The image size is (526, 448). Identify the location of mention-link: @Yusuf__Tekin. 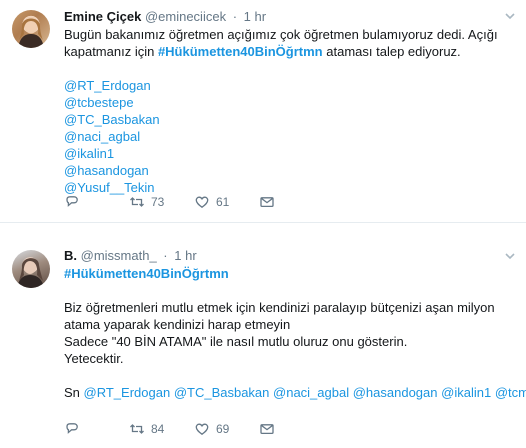
(109, 187).